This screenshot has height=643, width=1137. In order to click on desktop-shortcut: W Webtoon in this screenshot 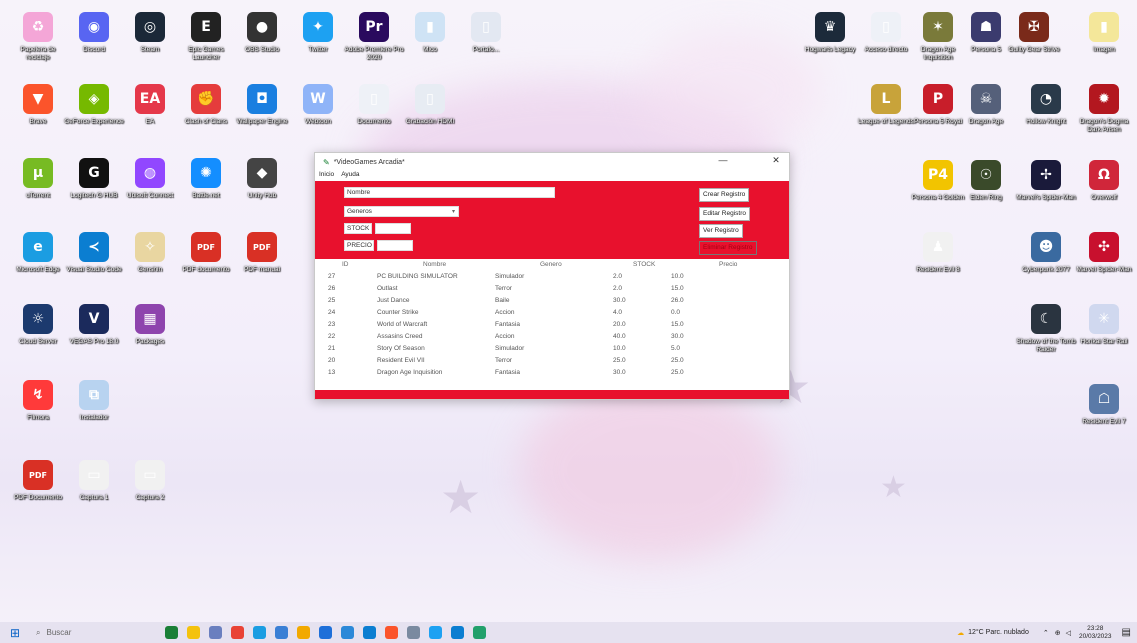, I will do `click(318, 105)`.